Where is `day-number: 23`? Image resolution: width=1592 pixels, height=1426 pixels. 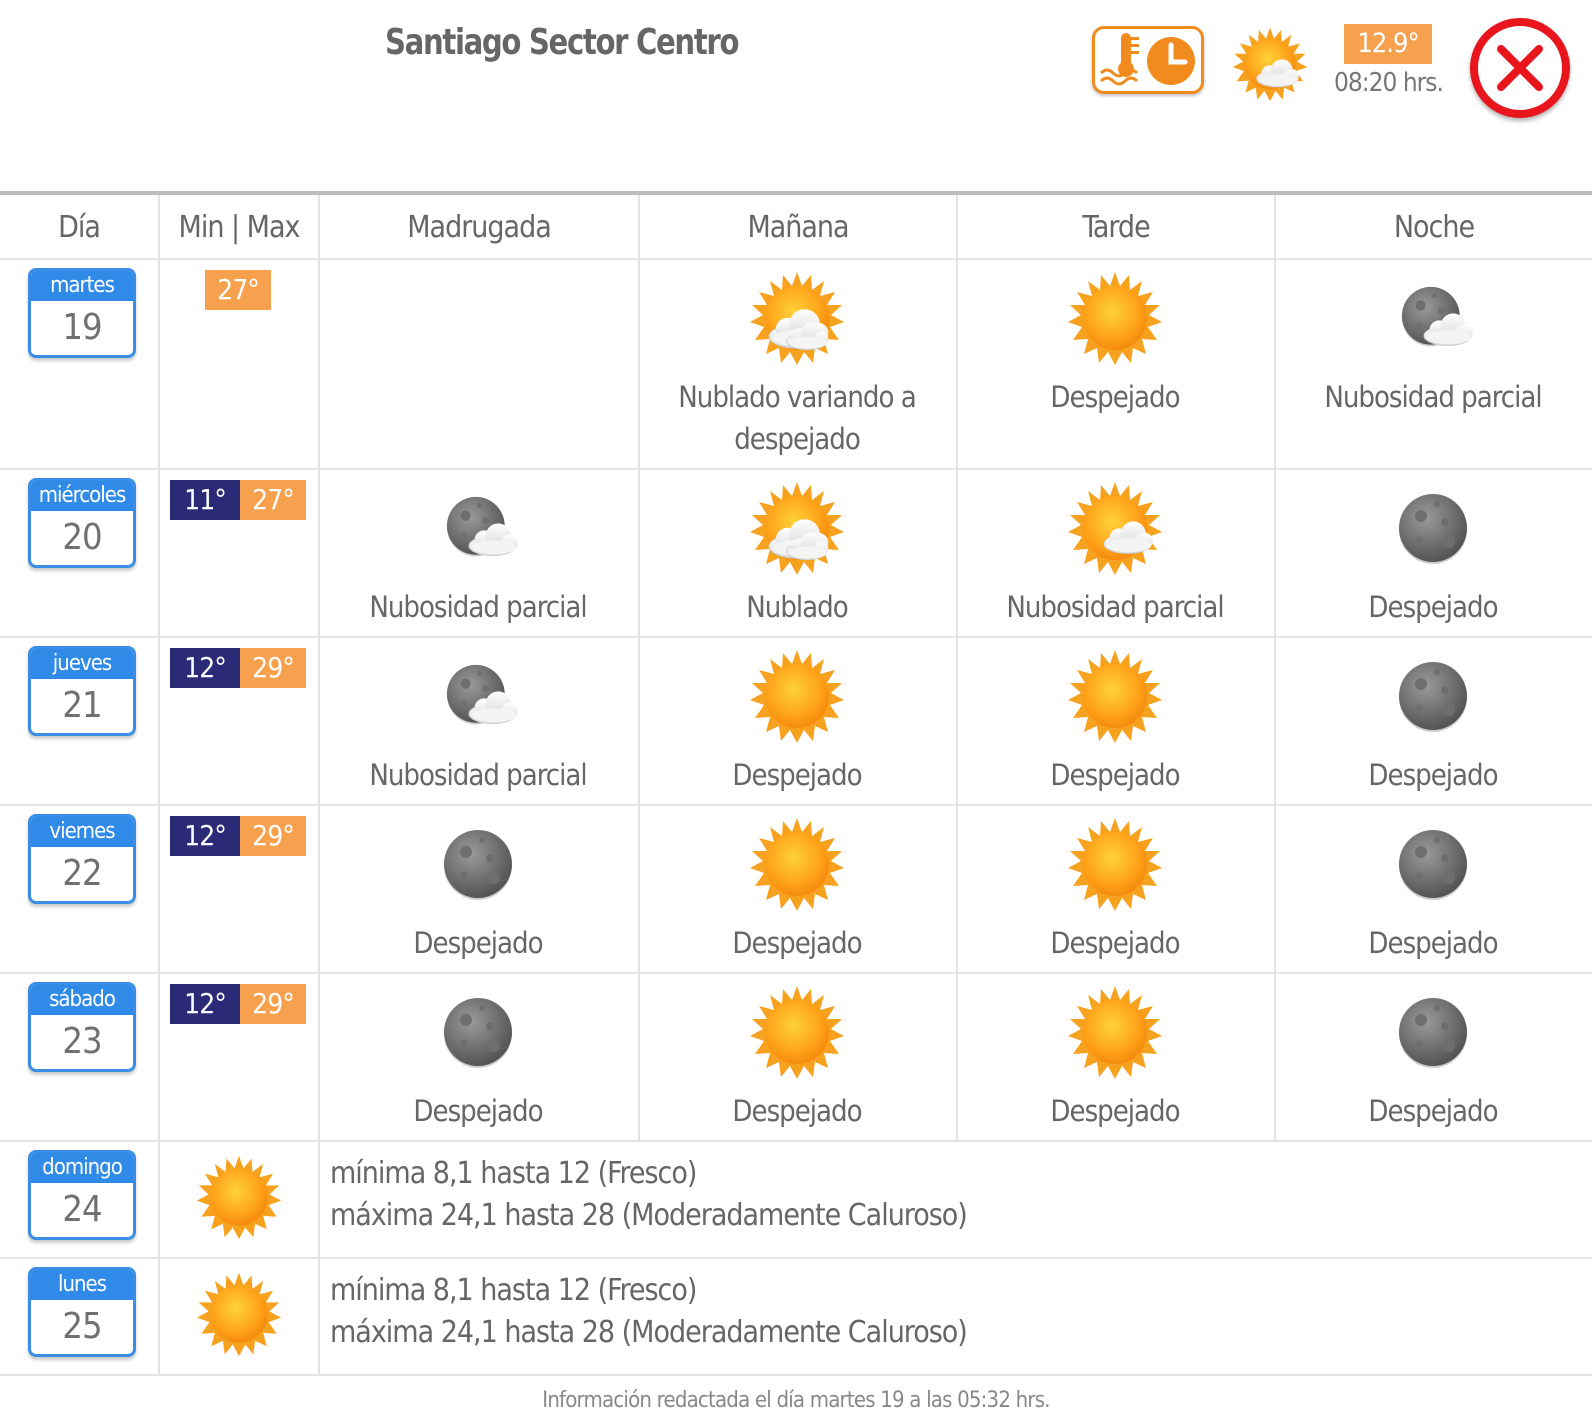
day-number: 23 is located at coordinates (82, 1041).